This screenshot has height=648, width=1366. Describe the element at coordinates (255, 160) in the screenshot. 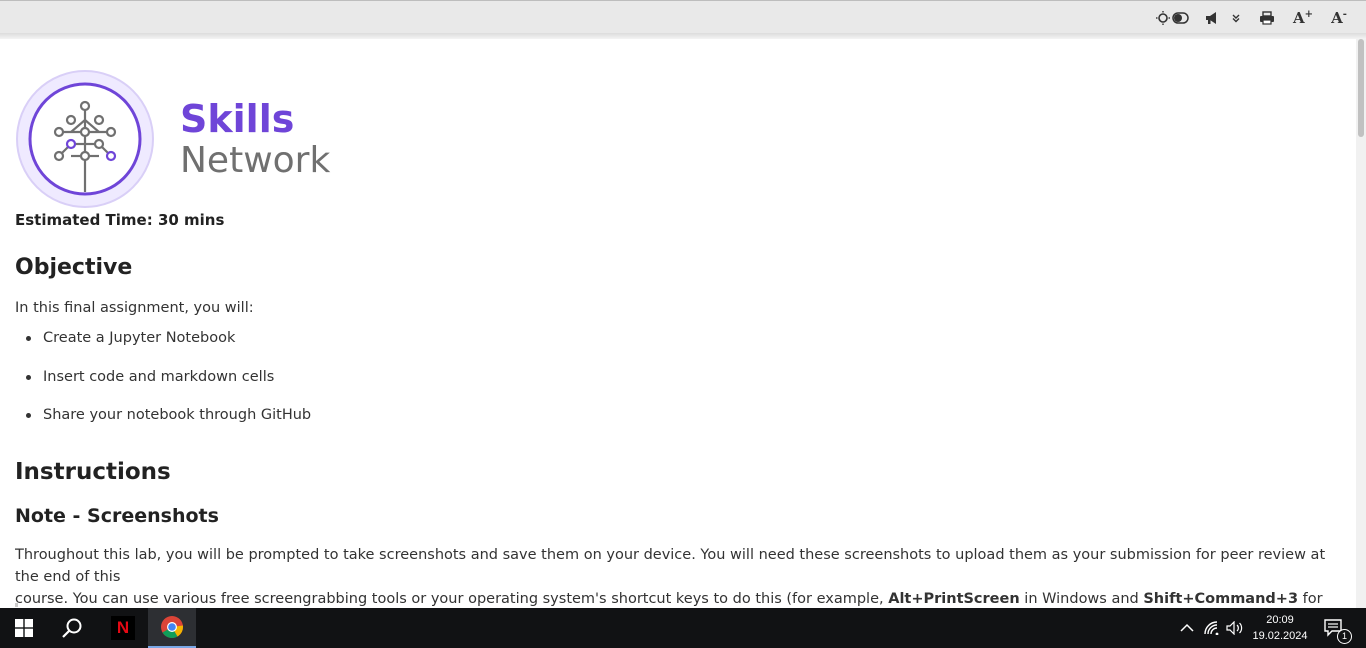

I see `logo-text-network: Network` at that location.